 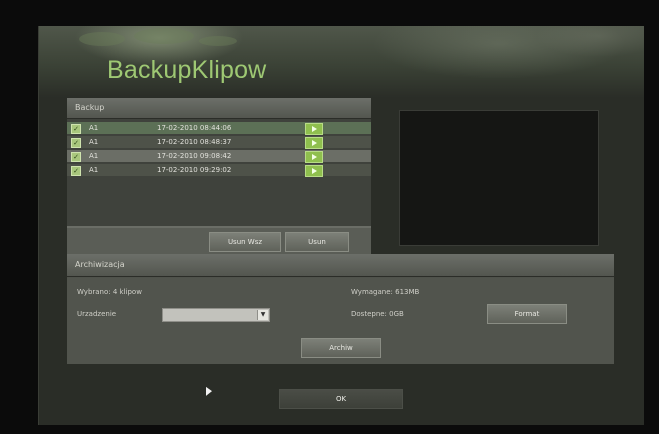 I want to click on delete-all-button: Usun Wsz, so click(x=245, y=242).